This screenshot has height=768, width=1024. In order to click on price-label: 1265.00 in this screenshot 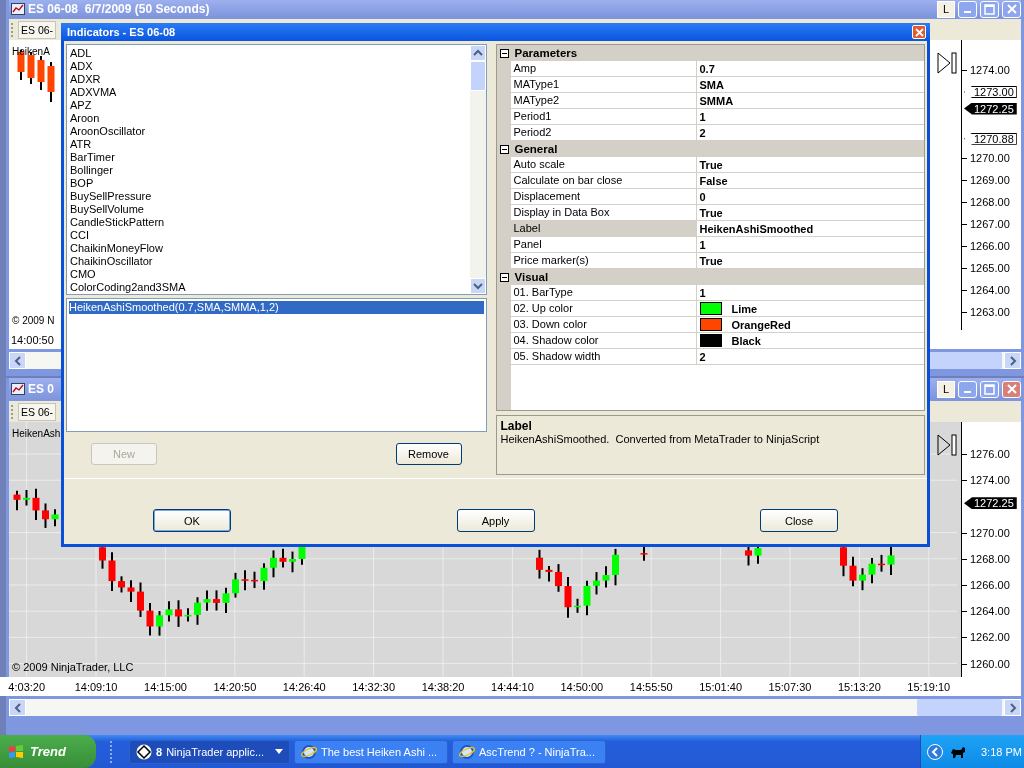, I will do `click(986, 268)`.